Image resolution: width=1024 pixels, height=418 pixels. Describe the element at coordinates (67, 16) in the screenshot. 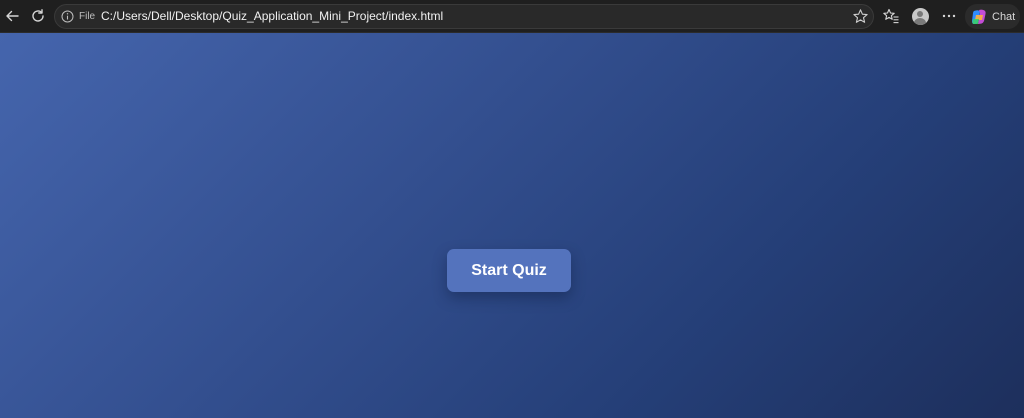

I see `info-icon` at that location.